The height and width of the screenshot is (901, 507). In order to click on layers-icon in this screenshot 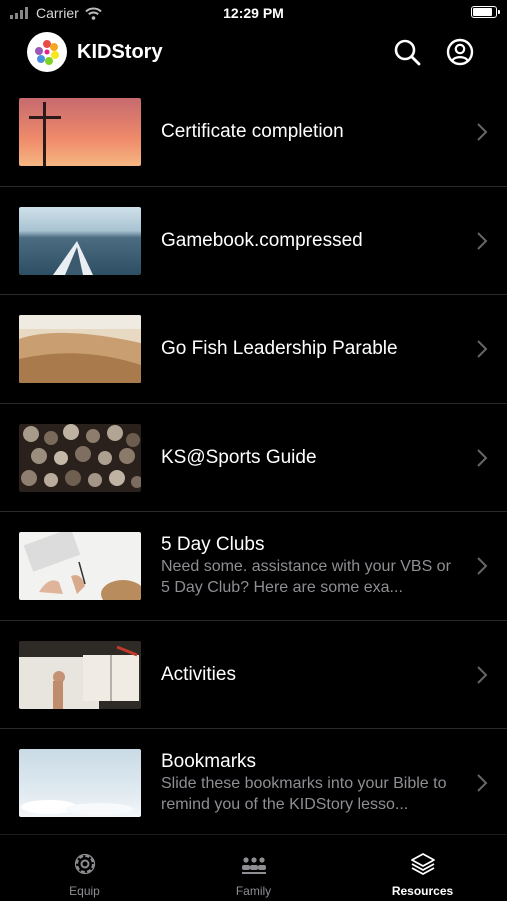, I will do `click(423, 864)`.